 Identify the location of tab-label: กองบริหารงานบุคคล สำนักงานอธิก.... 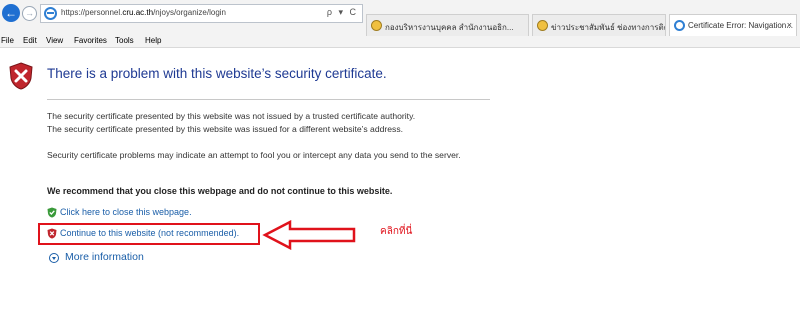
(449, 27).